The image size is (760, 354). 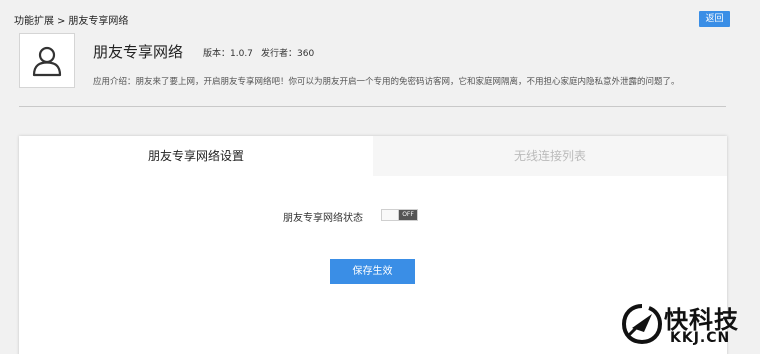 I want to click on breadcrumb-current: 朋友专享网络, so click(x=98, y=21).